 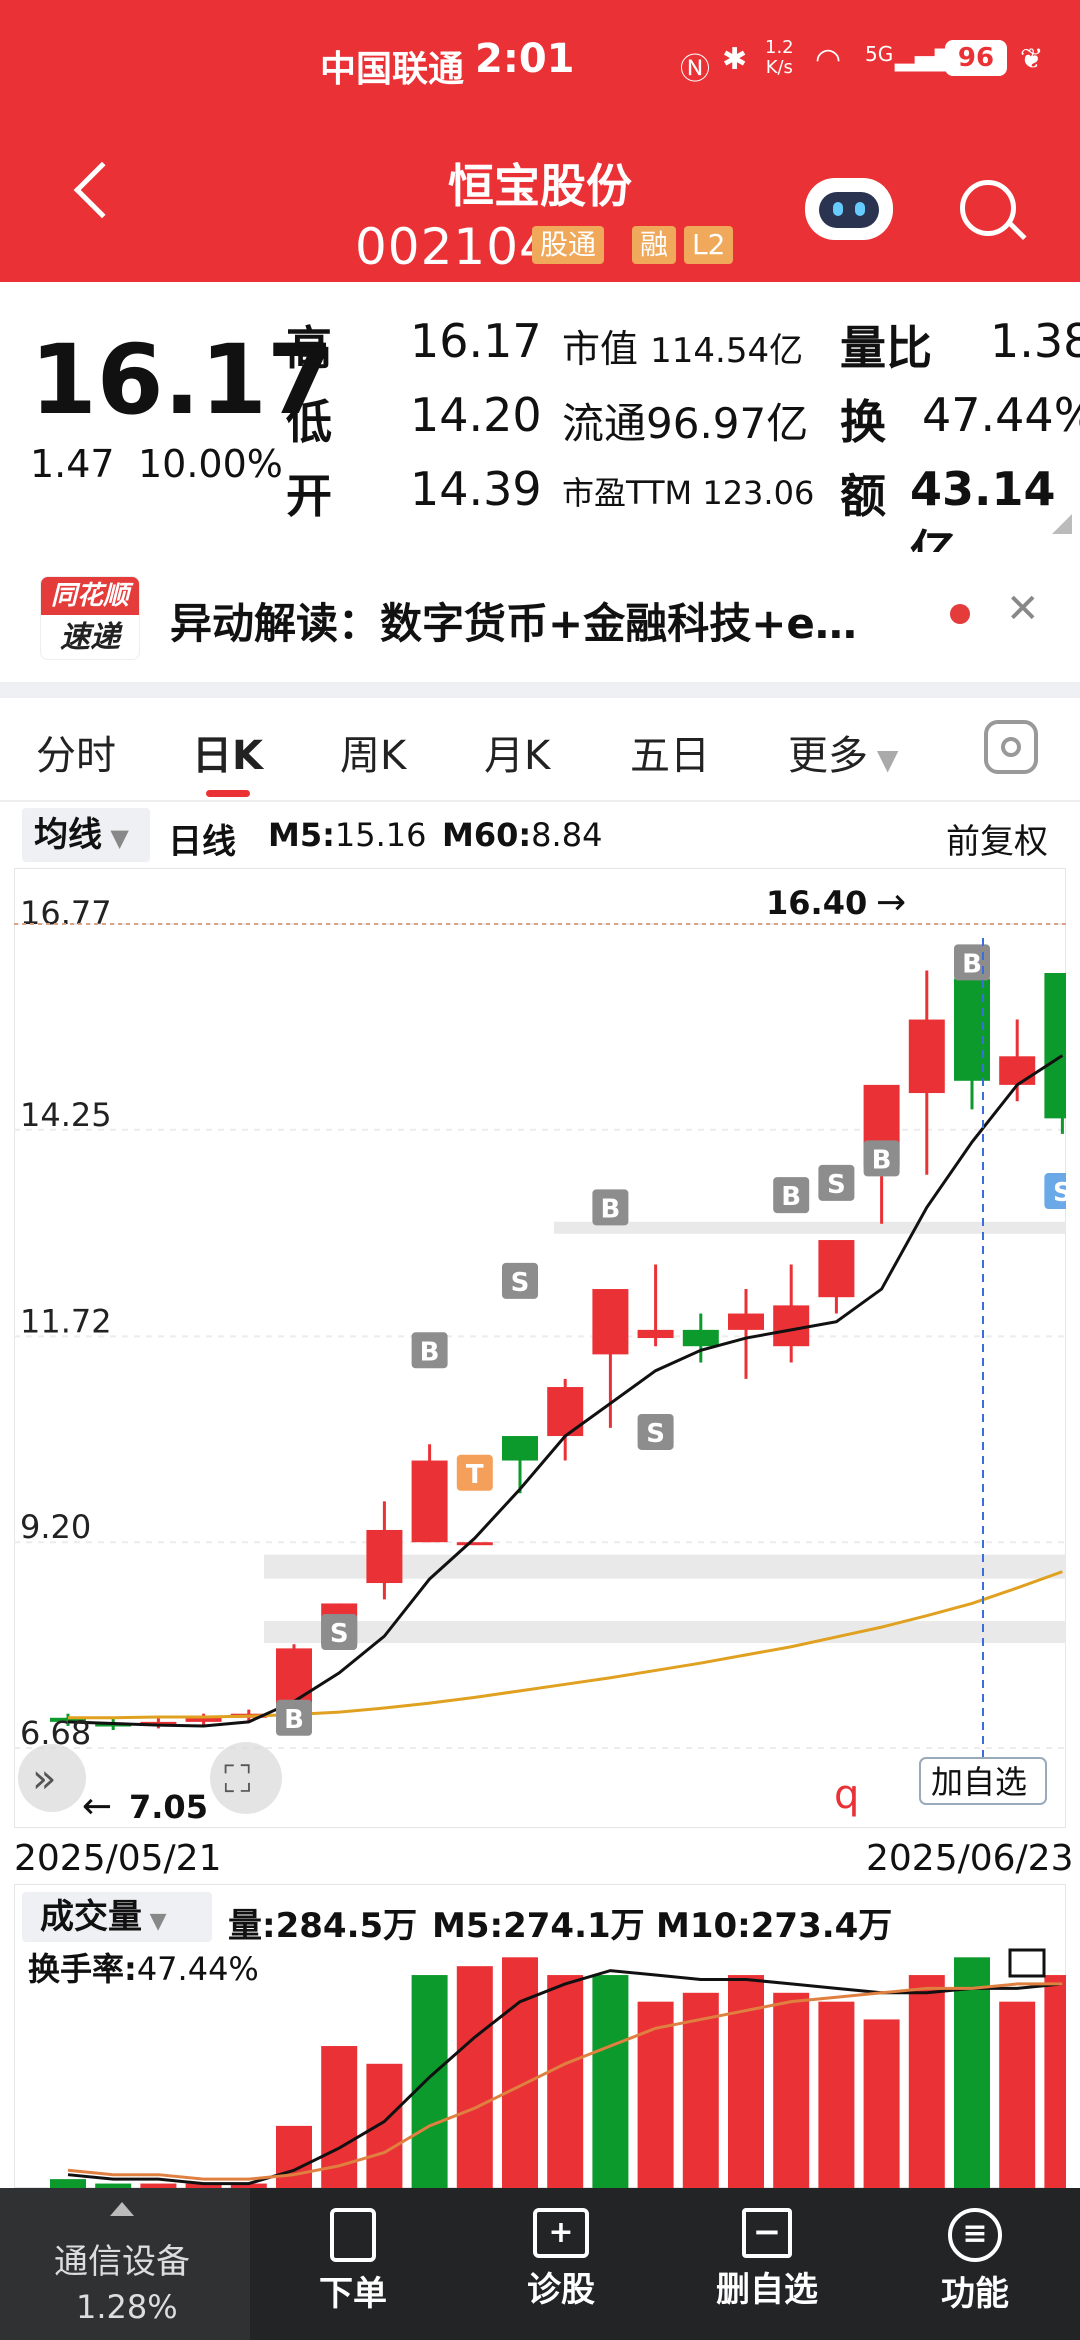 I want to click on battery-icon: 96, so click(x=976, y=58).